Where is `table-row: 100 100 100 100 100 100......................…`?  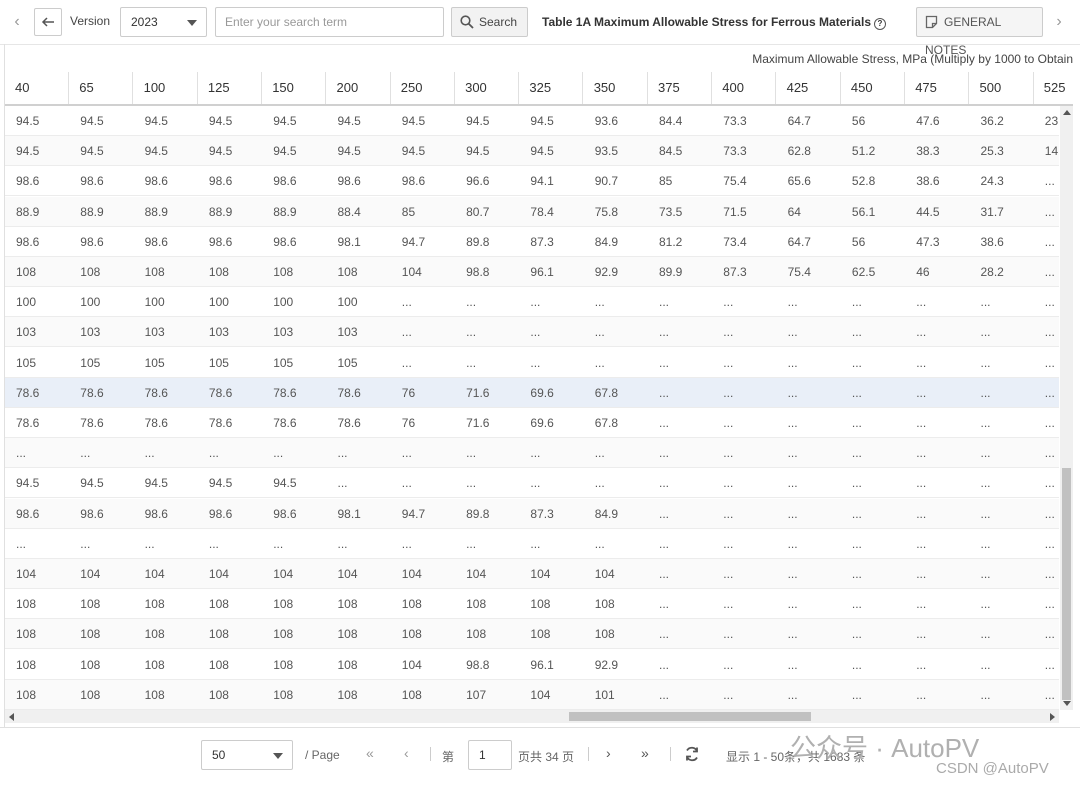 table-row: 100 100 100 100 100 100......................… is located at coordinates (532, 302).